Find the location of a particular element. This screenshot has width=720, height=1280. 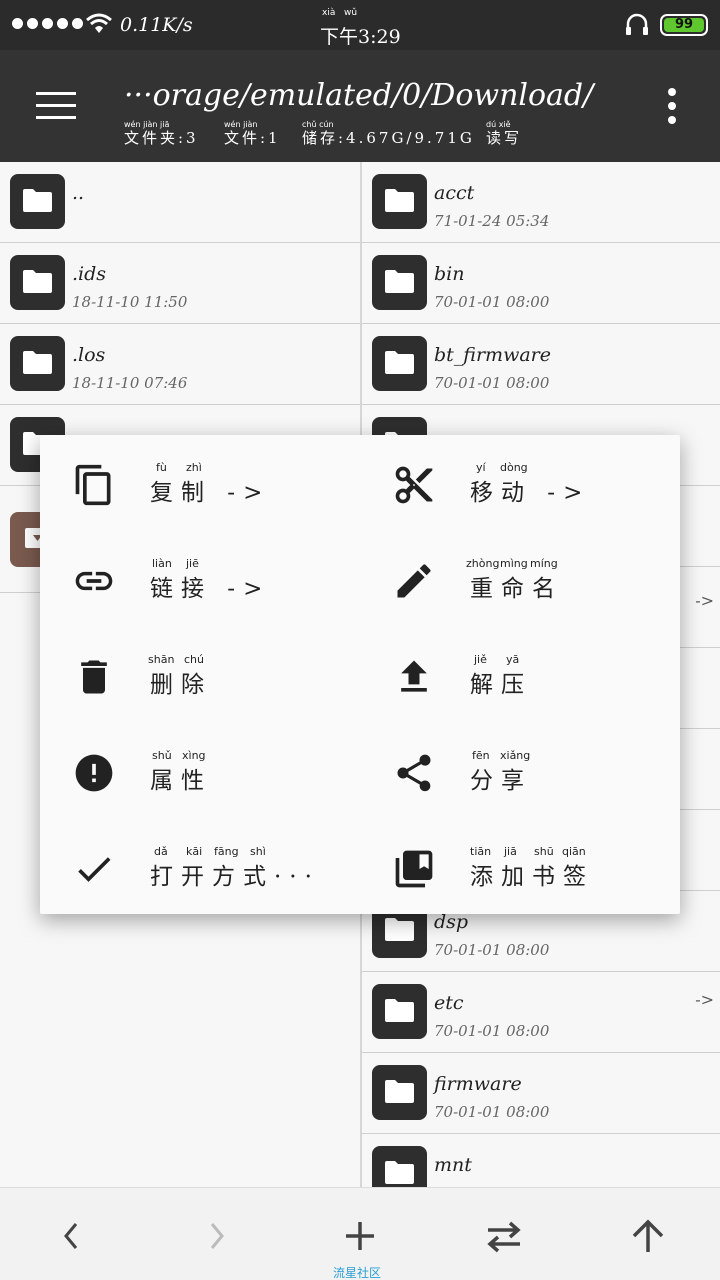

list-item: bt_firmware 70-01-01 08:00 is located at coordinates (541, 364).